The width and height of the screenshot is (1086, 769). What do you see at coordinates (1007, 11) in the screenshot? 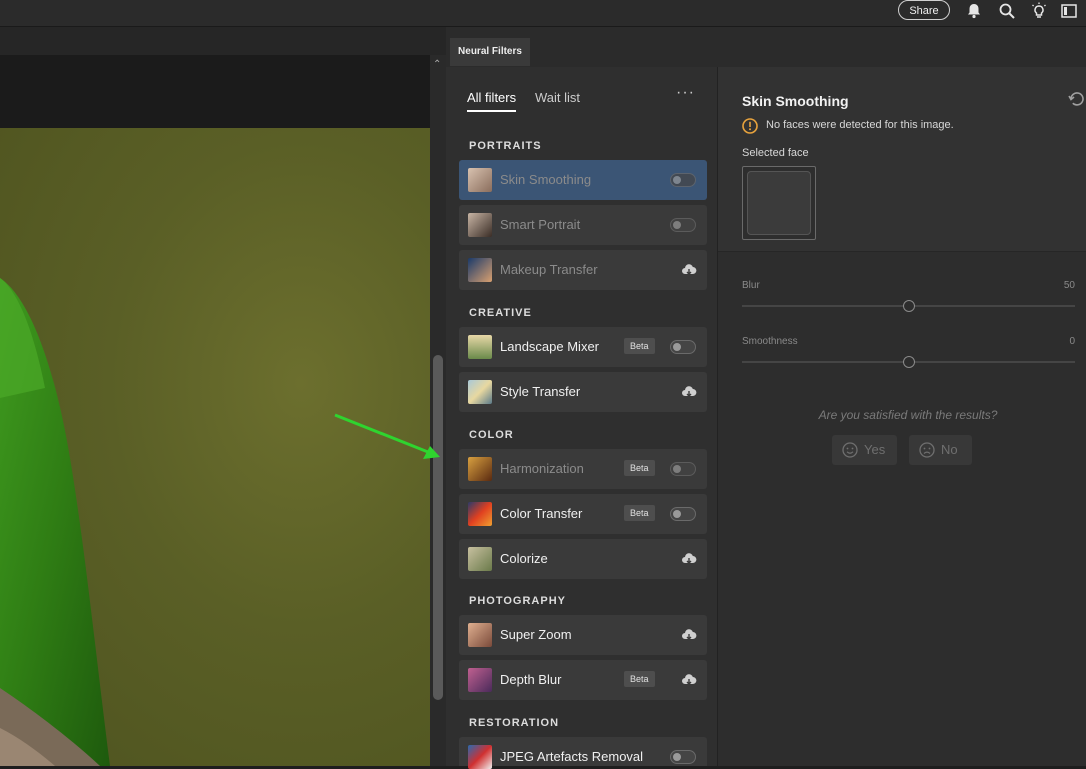
I see `search-icon` at bounding box center [1007, 11].